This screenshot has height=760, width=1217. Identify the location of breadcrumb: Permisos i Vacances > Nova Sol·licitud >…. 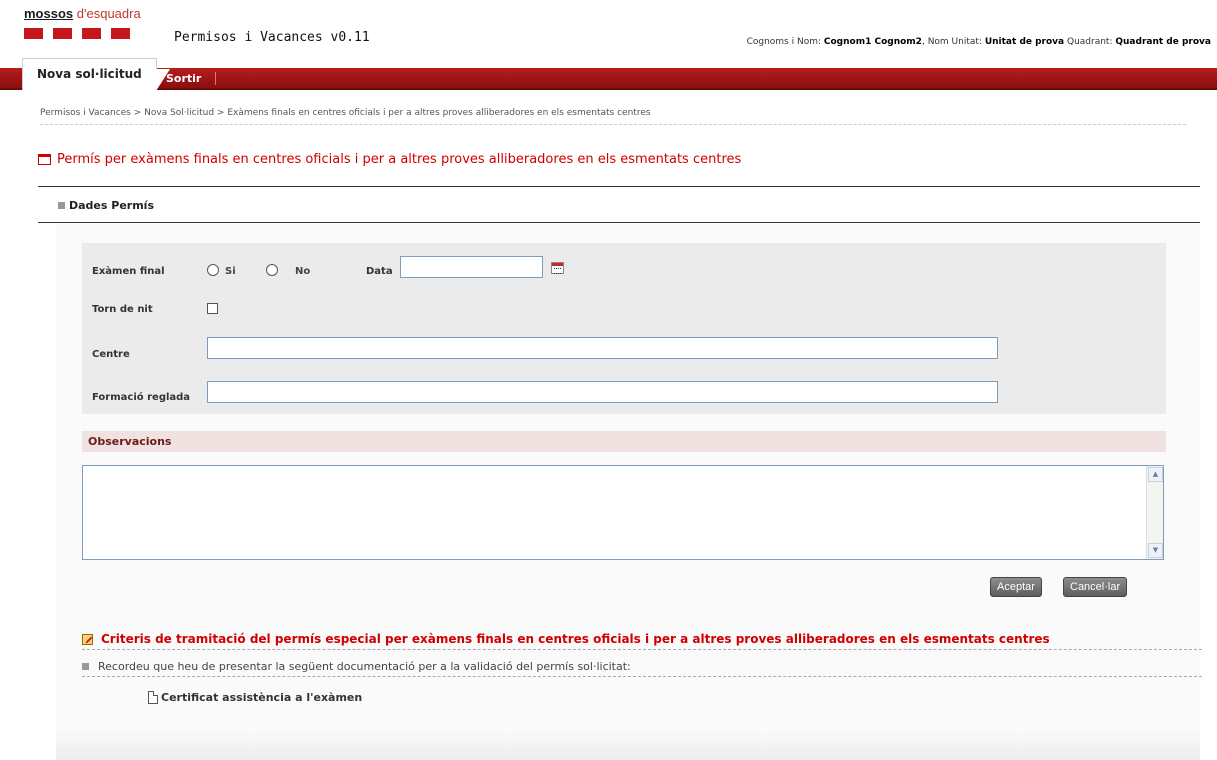
(613, 116).